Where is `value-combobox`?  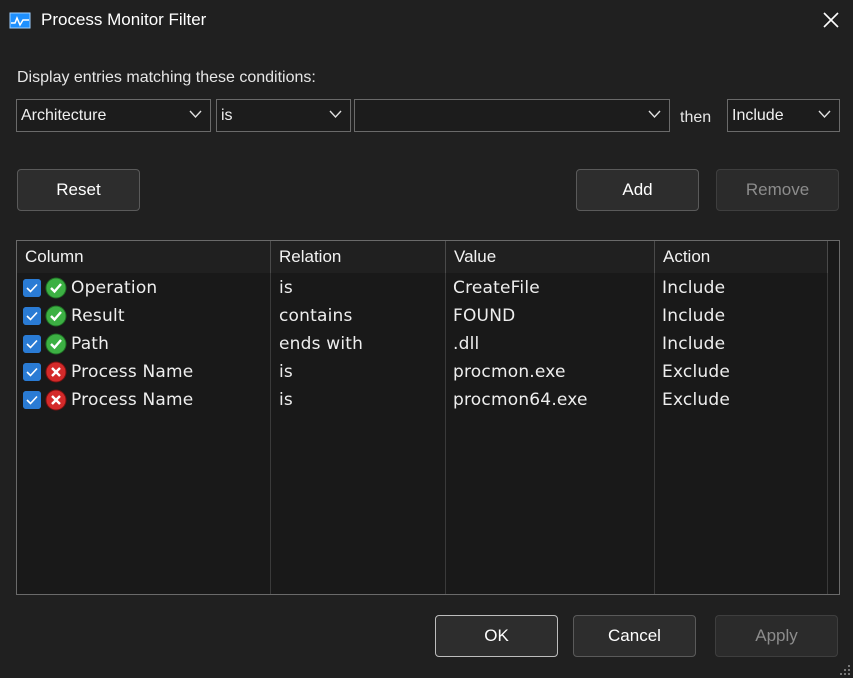 value-combobox is located at coordinates (512, 115).